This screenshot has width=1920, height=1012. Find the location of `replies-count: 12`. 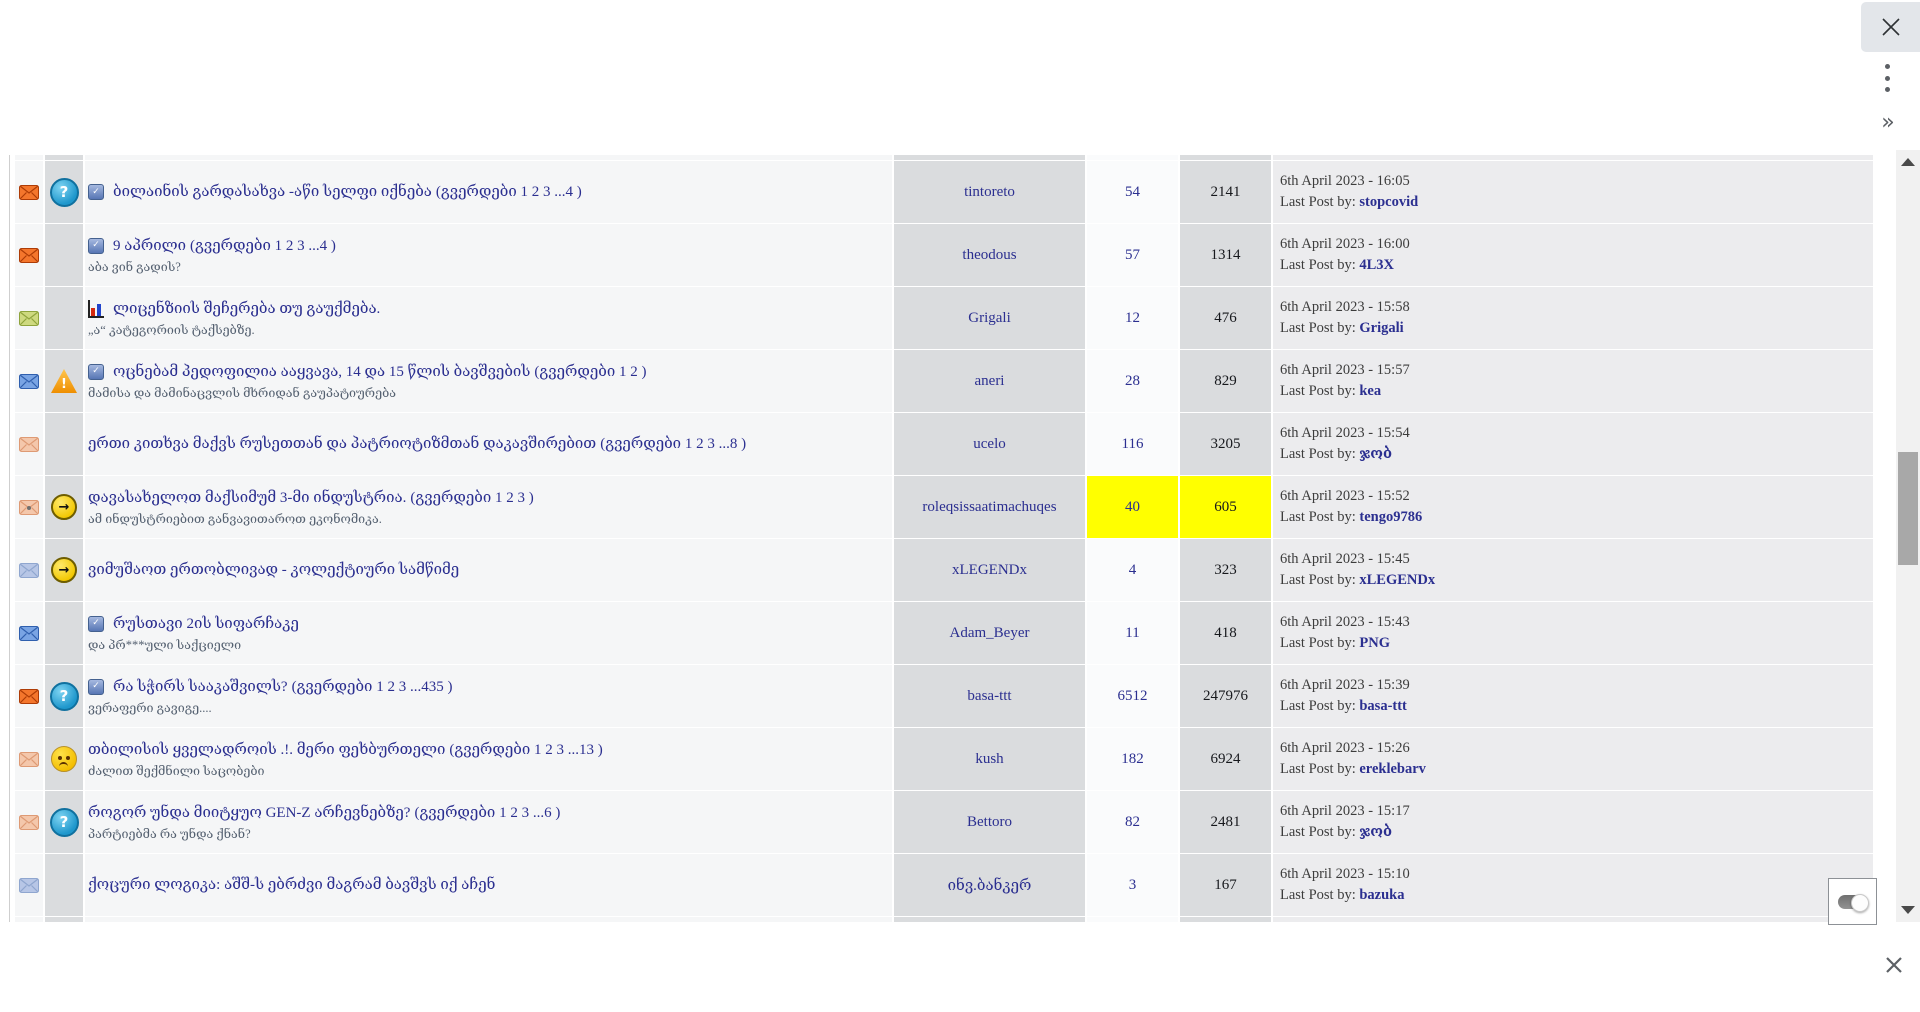

replies-count: 12 is located at coordinates (1132, 318).